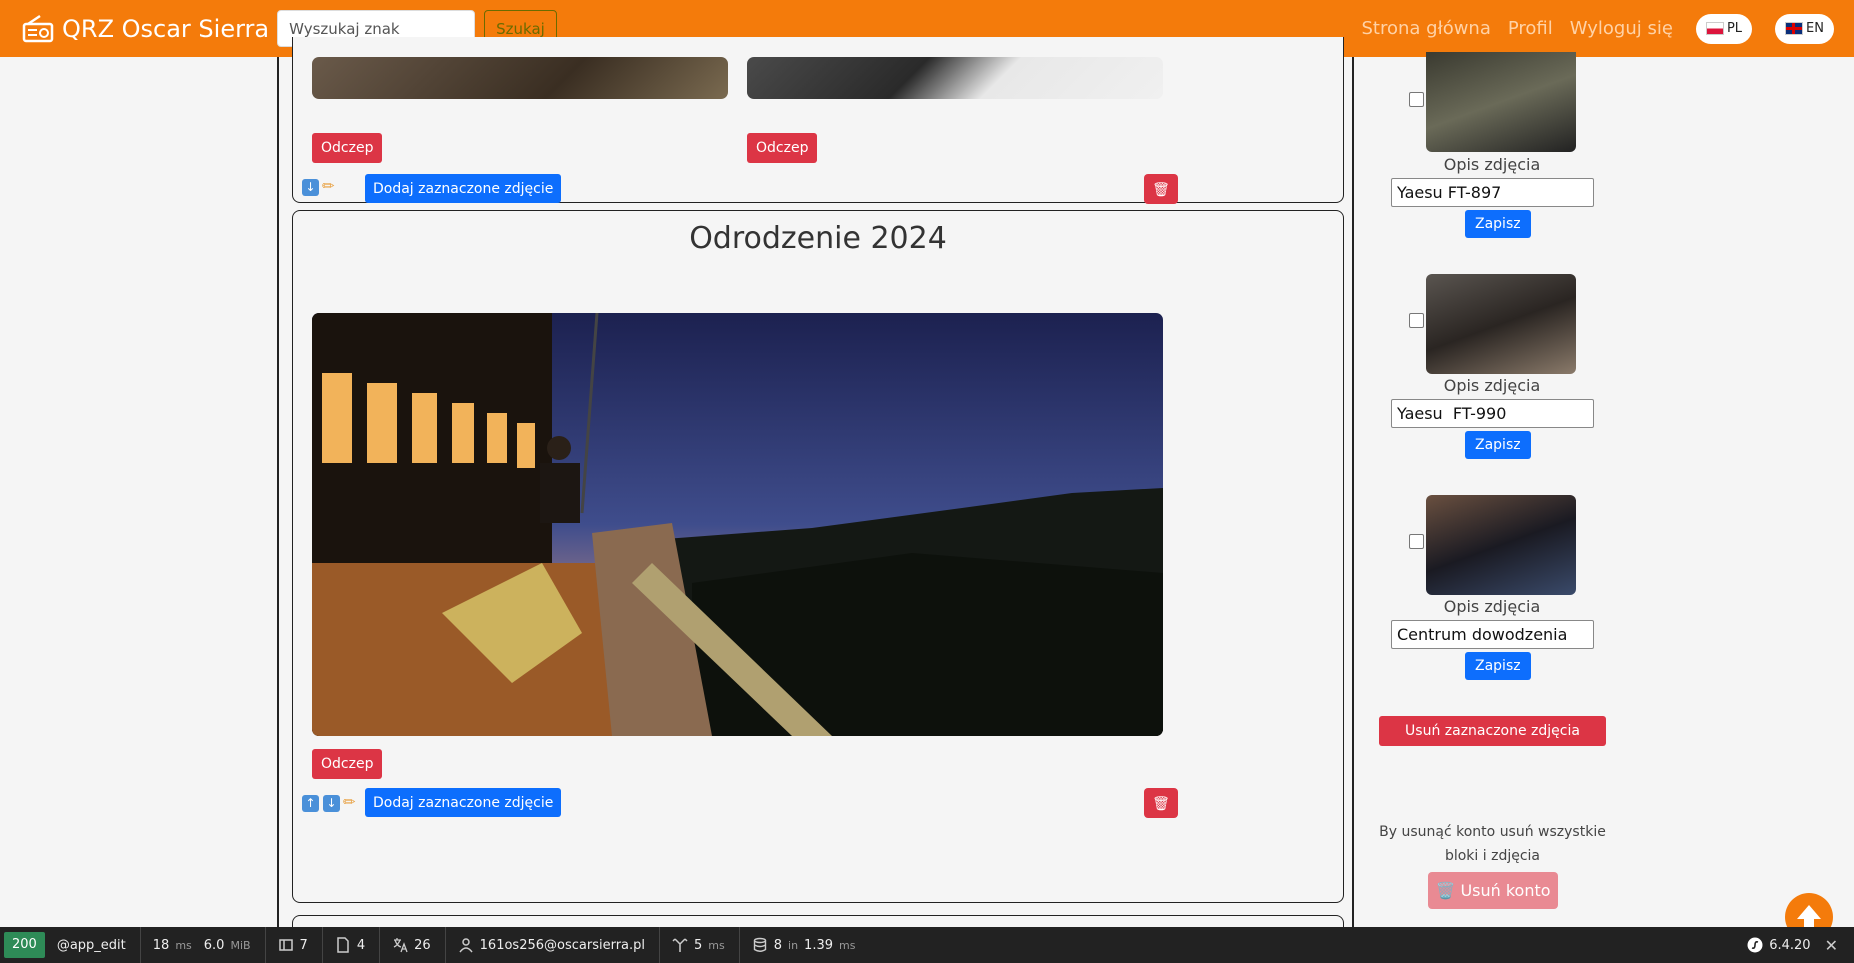 This screenshot has width=1854, height=963. Describe the element at coordinates (166, 28) in the screenshot. I see `brand-name: QRZ Oscar Sierra` at that location.